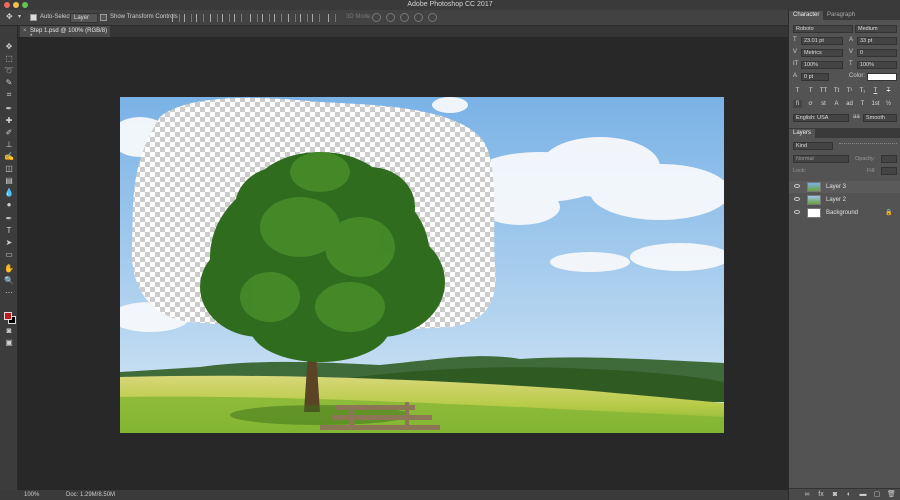 The width and height of the screenshot is (900, 500). What do you see at coordinates (849, 91) in the screenshot?
I see `superscript-button: T¹` at bounding box center [849, 91].